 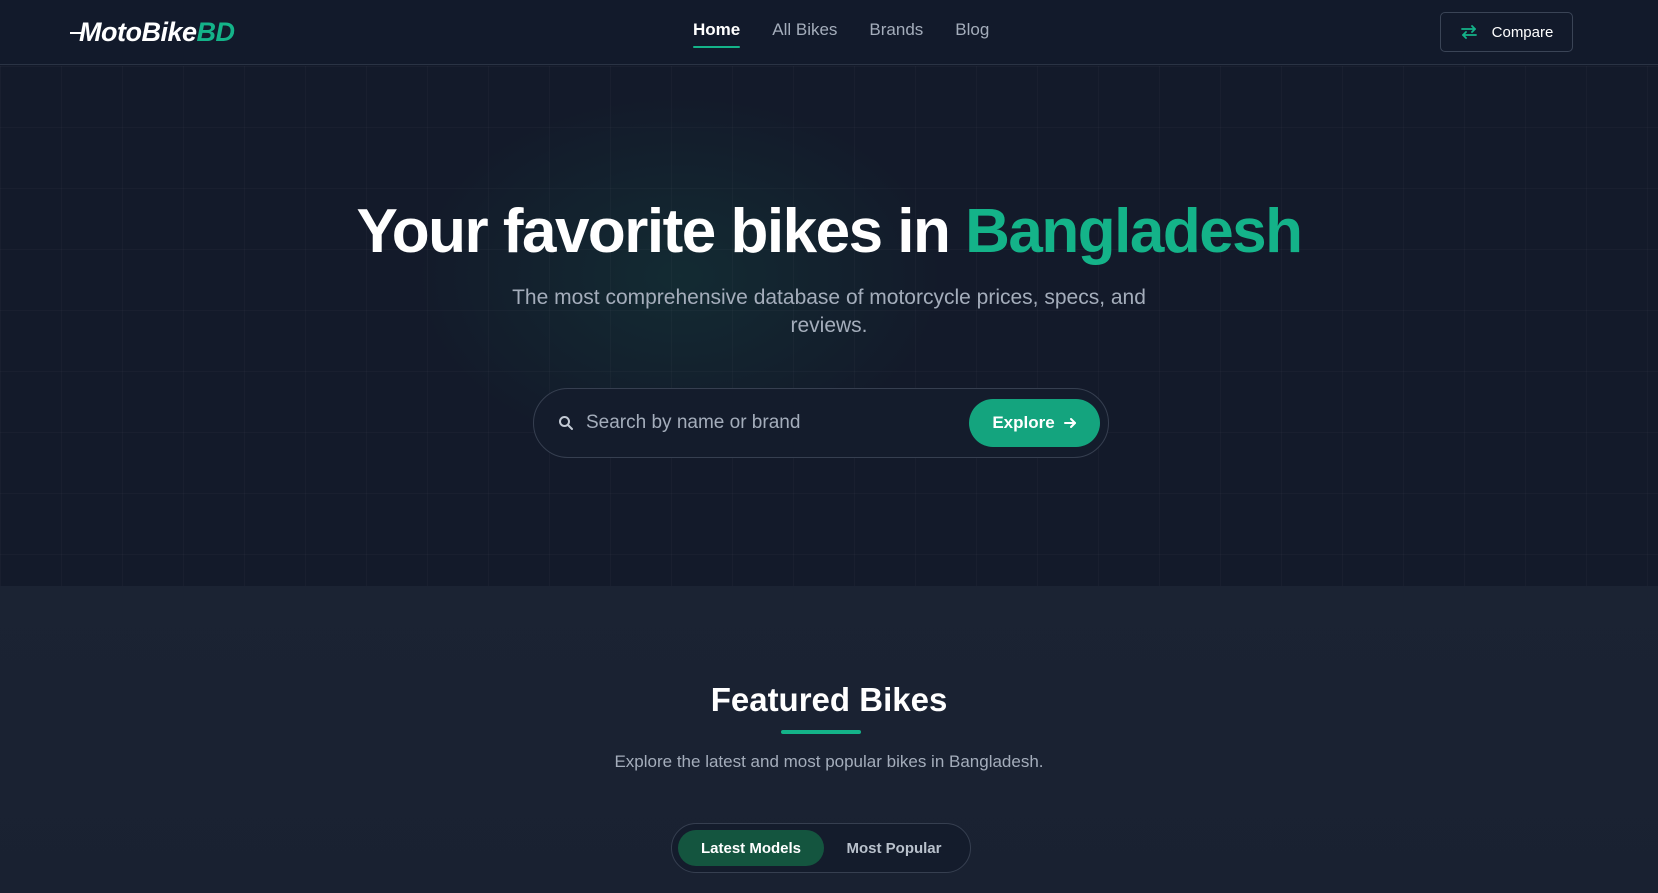 What do you see at coordinates (894, 848) in the screenshot?
I see `tab-most-popular: Most Popular` at bounding box center [894, 848].